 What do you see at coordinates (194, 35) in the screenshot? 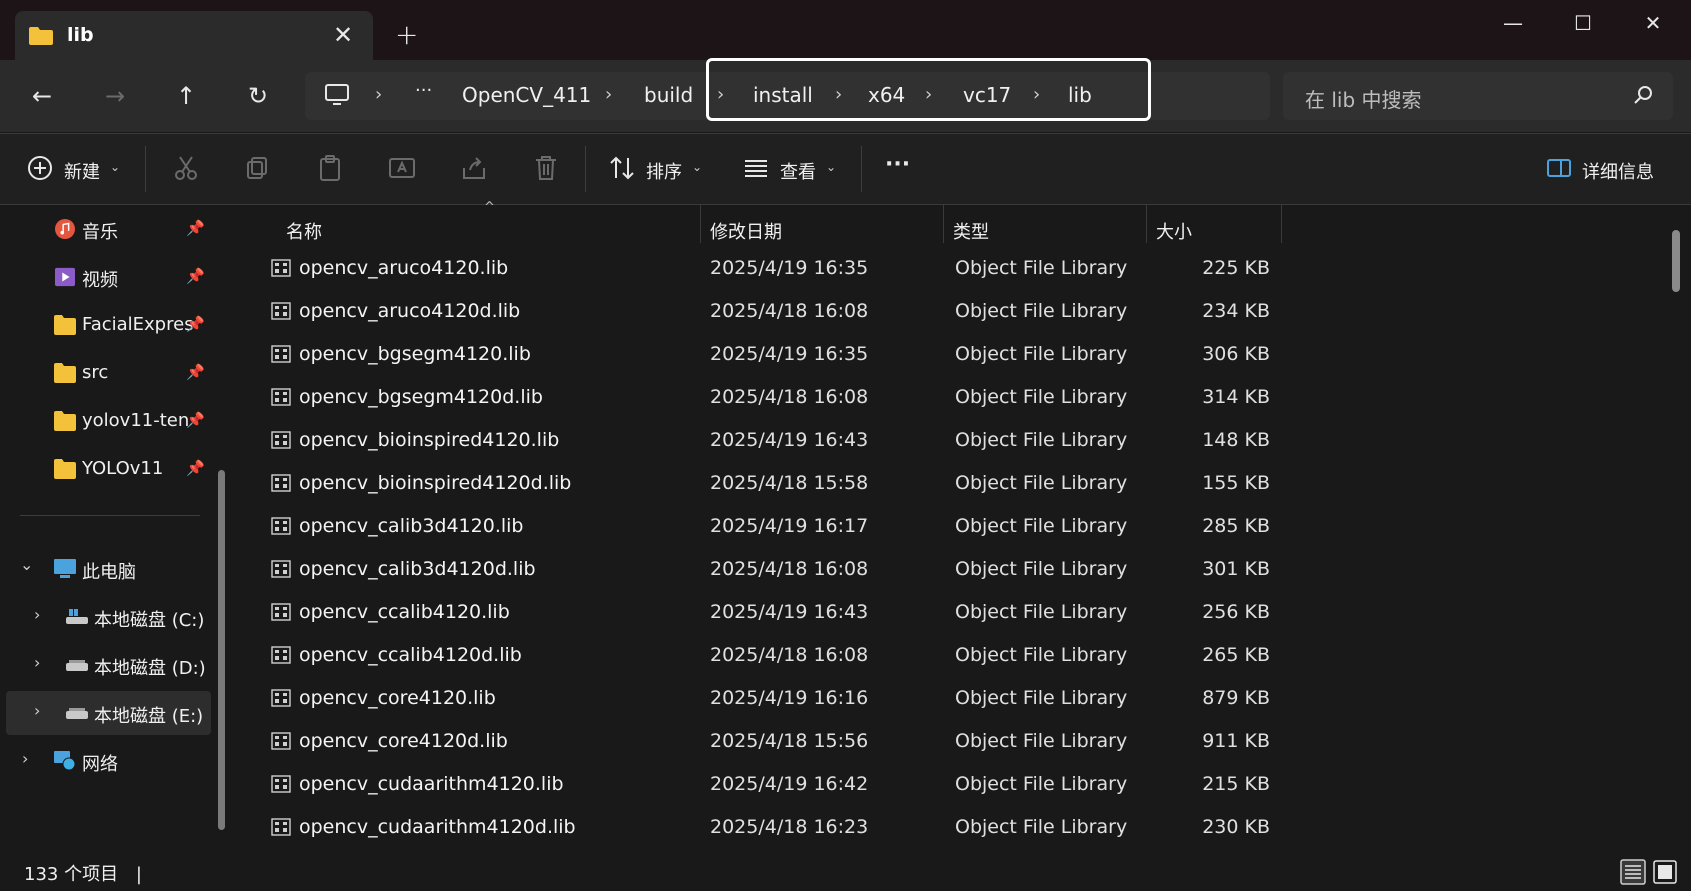
I see `tab-lib: lib ✕` at bounding box center [194, 35].